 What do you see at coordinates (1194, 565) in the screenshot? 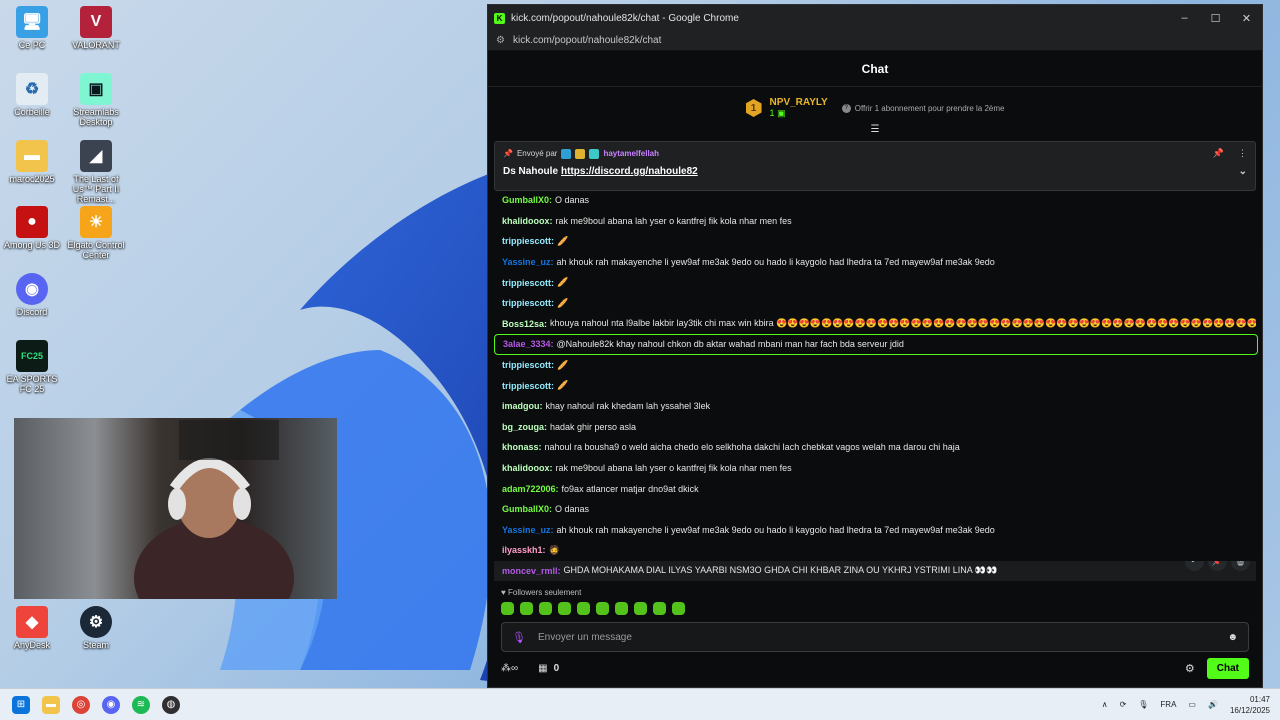
I see `reply-icon: ↶` at bounding box center [1194, 565].